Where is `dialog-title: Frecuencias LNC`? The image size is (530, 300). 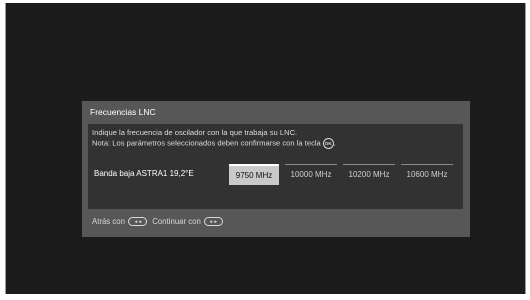 dialog-title: Frecuencias LNC is located at coordinates (123, 112).